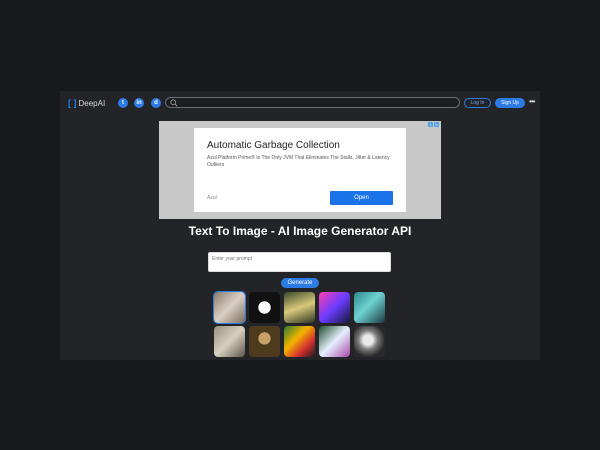 The image size is (600, 450). I want to click on ad-info-icon: i, so click(430, 124).